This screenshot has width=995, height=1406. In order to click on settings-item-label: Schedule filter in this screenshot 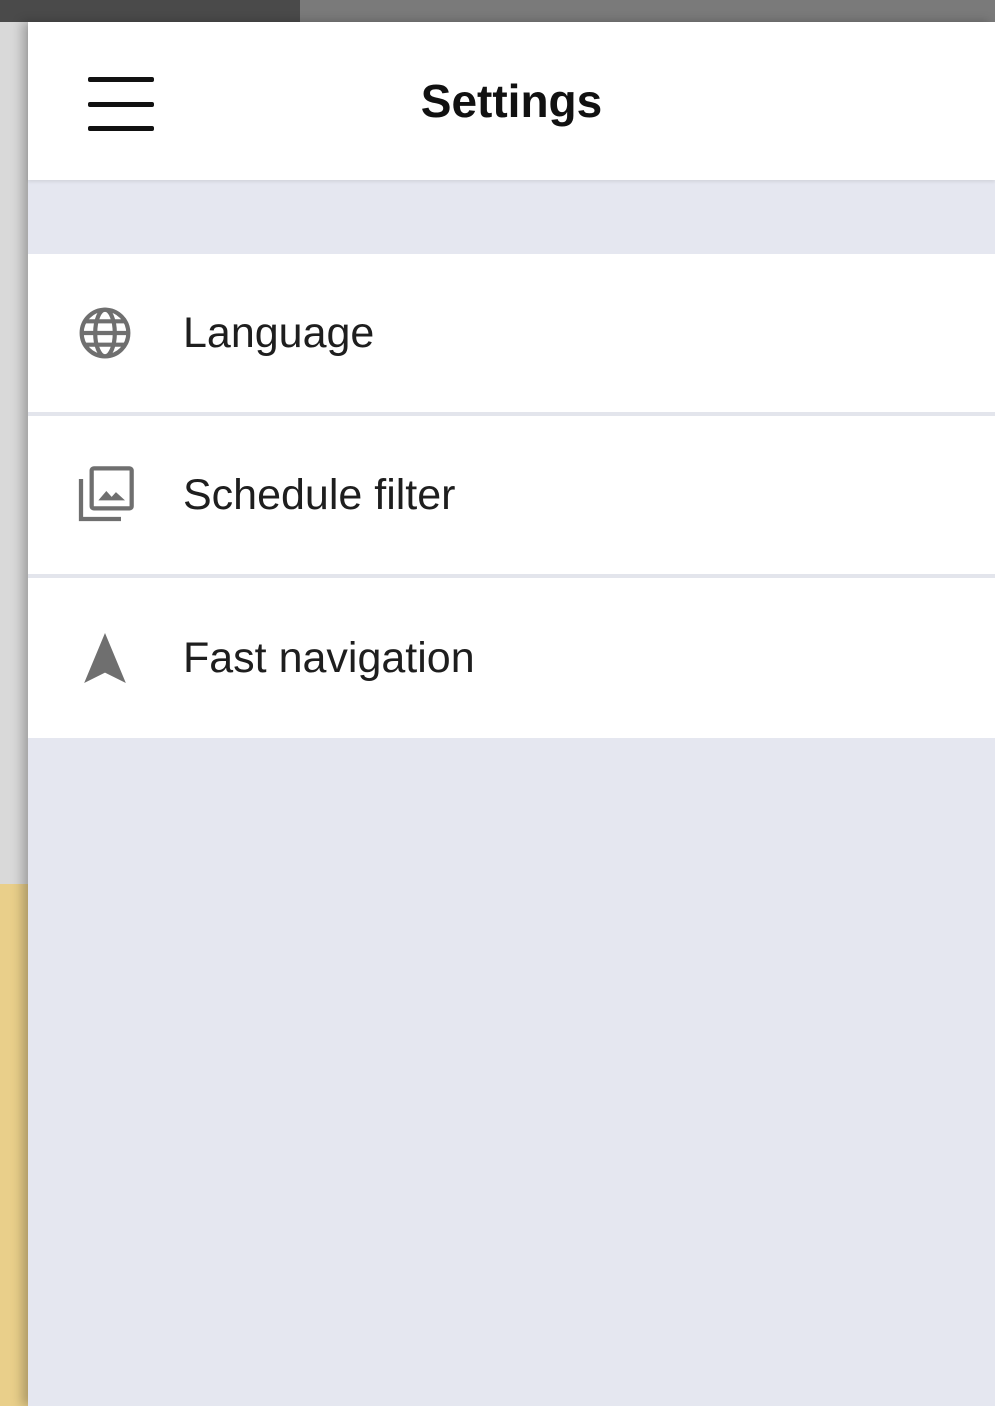, I will do `click(319, 494)`.